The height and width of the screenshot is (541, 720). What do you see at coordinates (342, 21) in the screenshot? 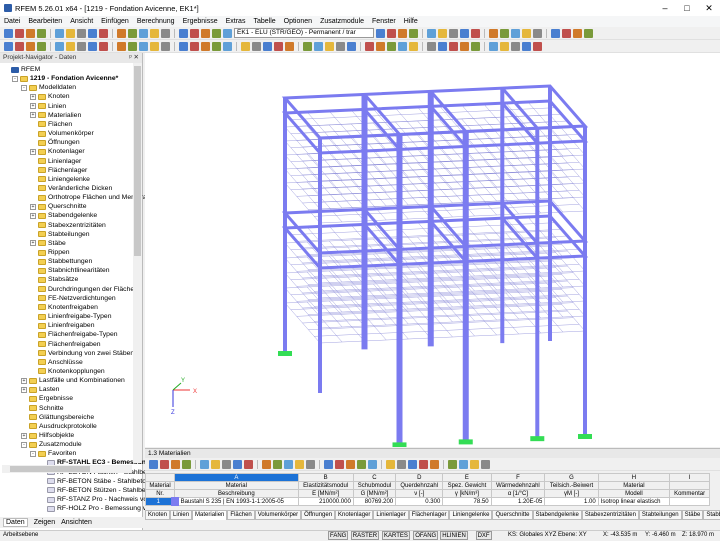
I see `menu-zusatzmodule: Zusatzmodule` at bounding box center [342, 21].